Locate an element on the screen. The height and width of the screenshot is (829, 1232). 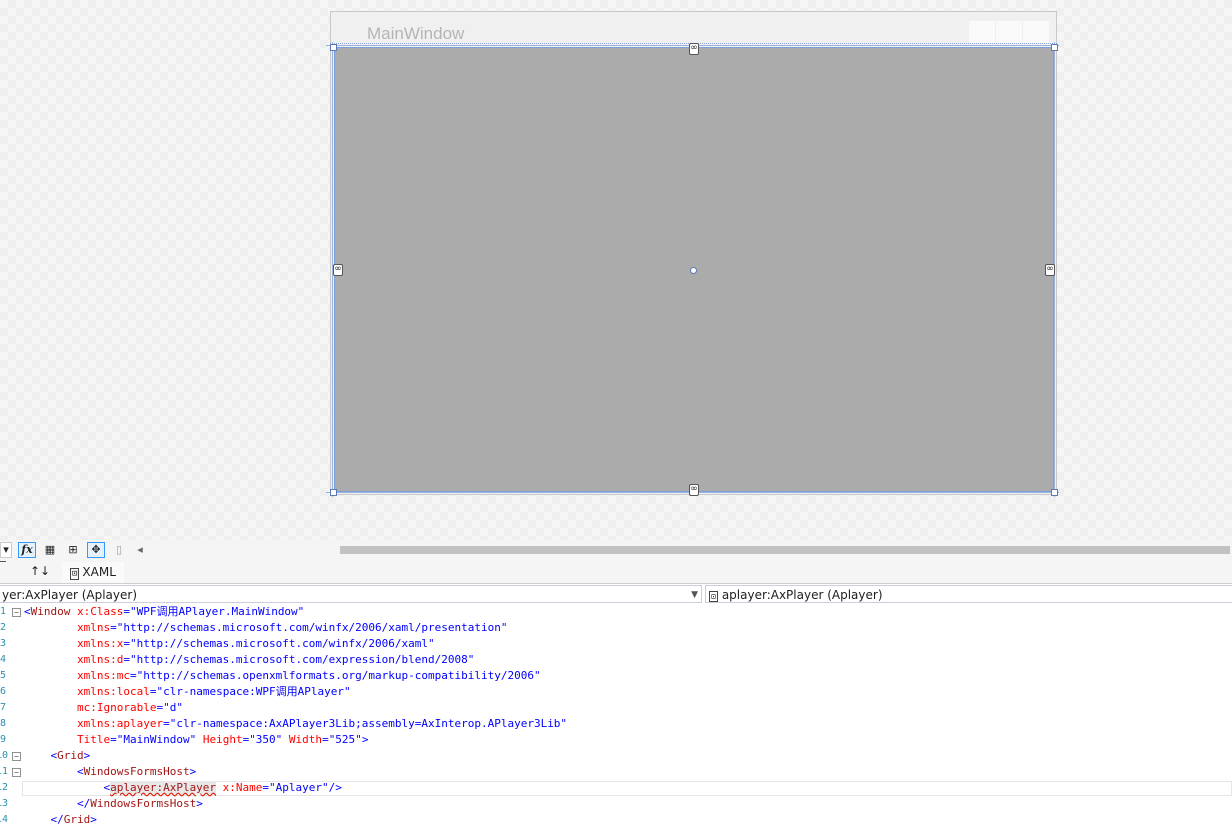
code-text: <aplayer:AxPlayer x:Name="Aplayer"/> is located at coordinates (183, 788).